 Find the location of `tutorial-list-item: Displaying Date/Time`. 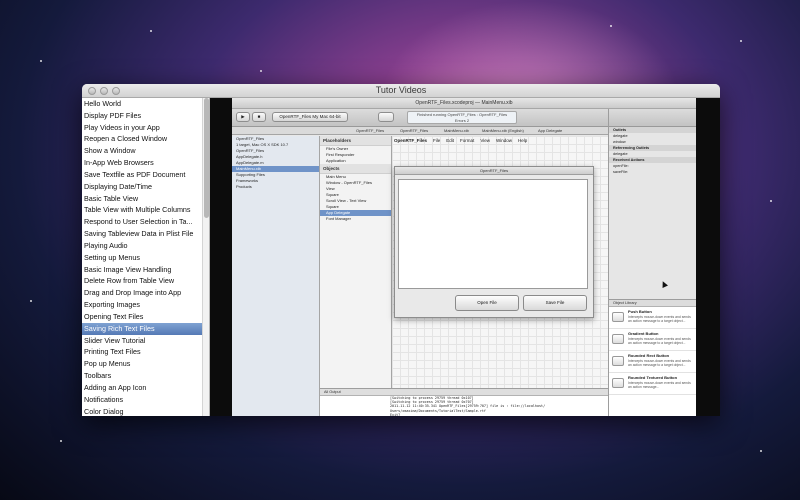

tutorial-list-item: Displaying Date/Time is located at coordinates (145, 187).